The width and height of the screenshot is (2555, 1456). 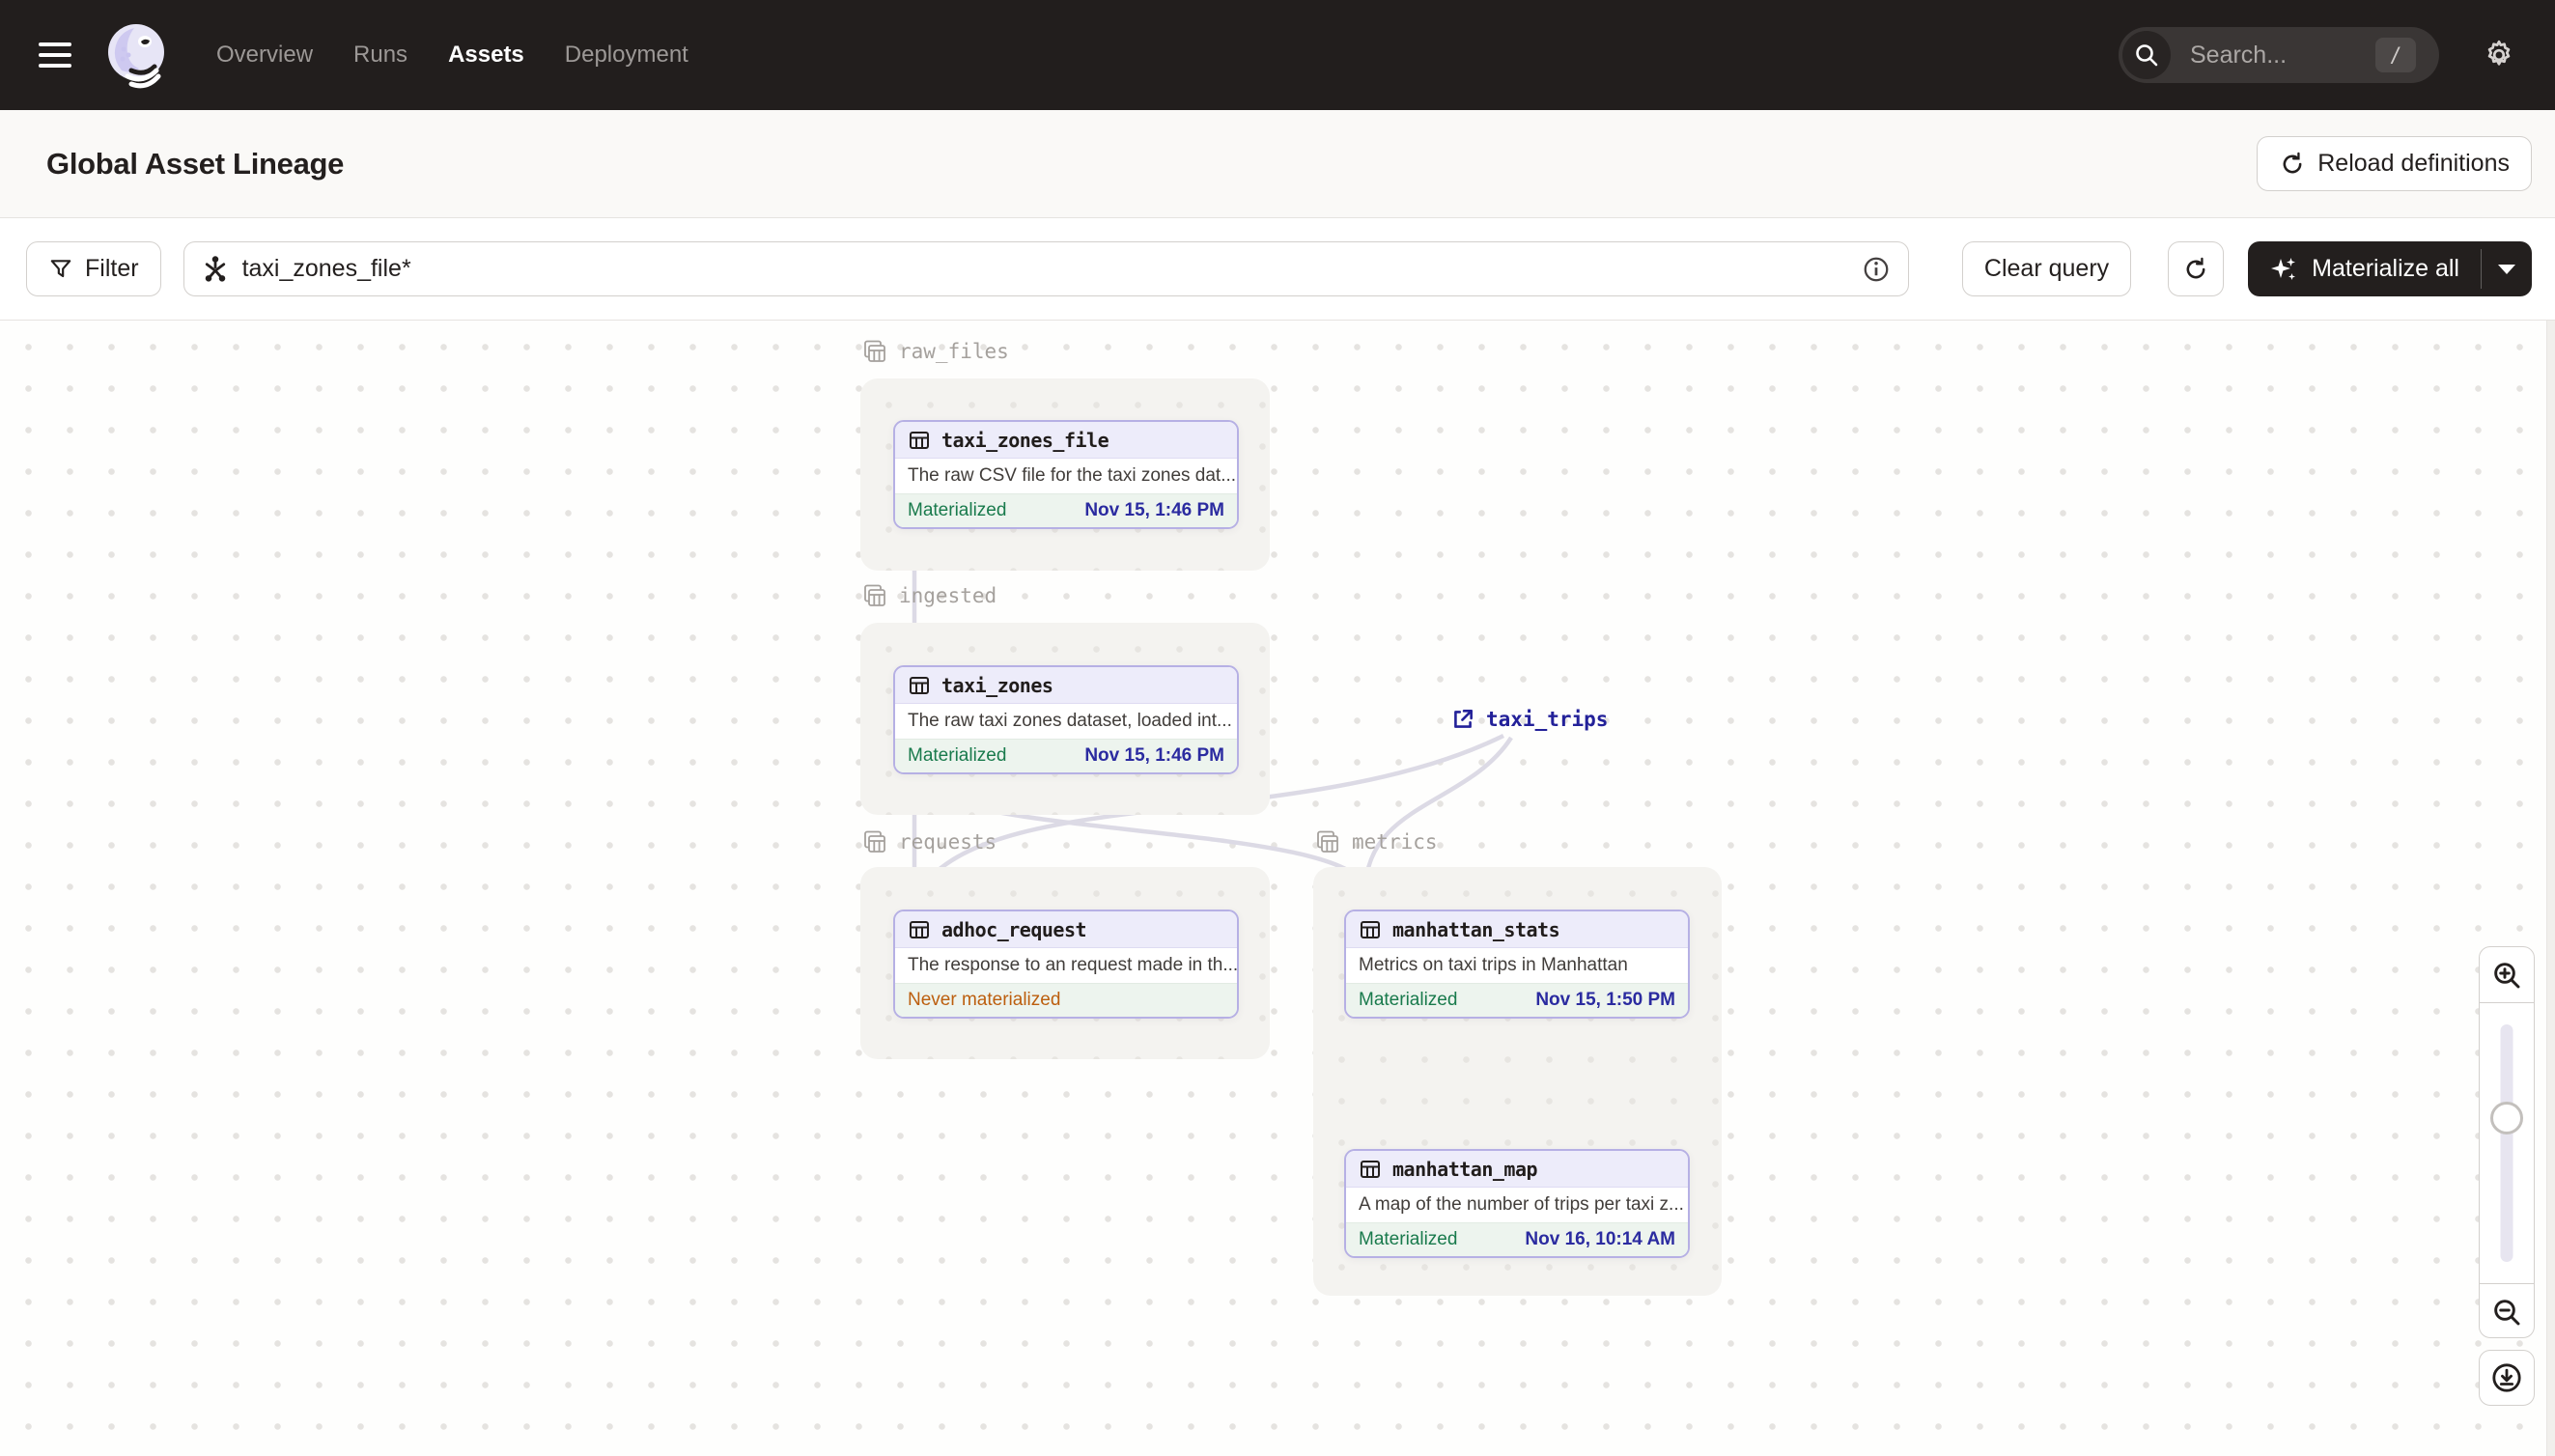 What do you see at coordinates (626, 56) in the screenshot?
I see `nav-deployment: Deployment` at bounding box center [626, 56].